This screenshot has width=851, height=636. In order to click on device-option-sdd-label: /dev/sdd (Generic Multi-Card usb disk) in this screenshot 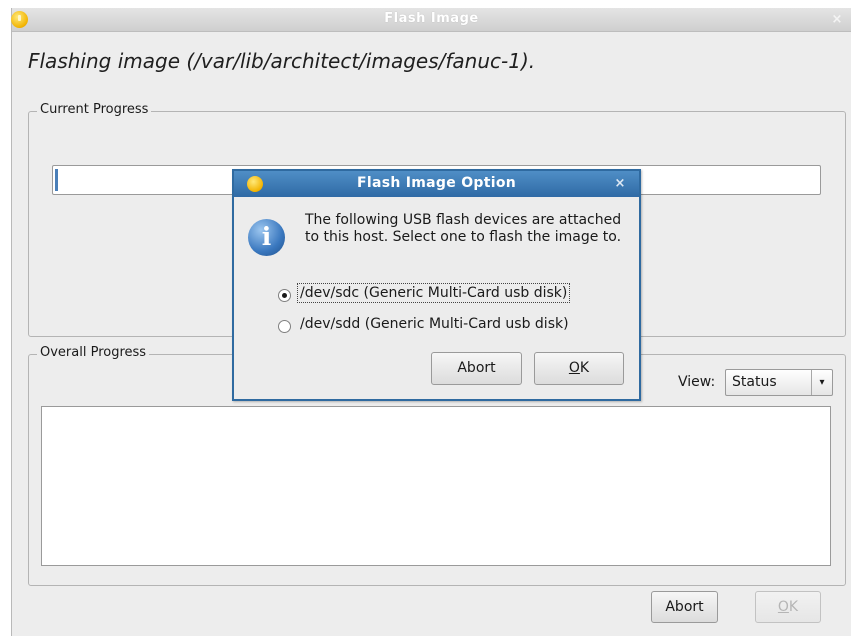, I will do `click(434, 324)`.